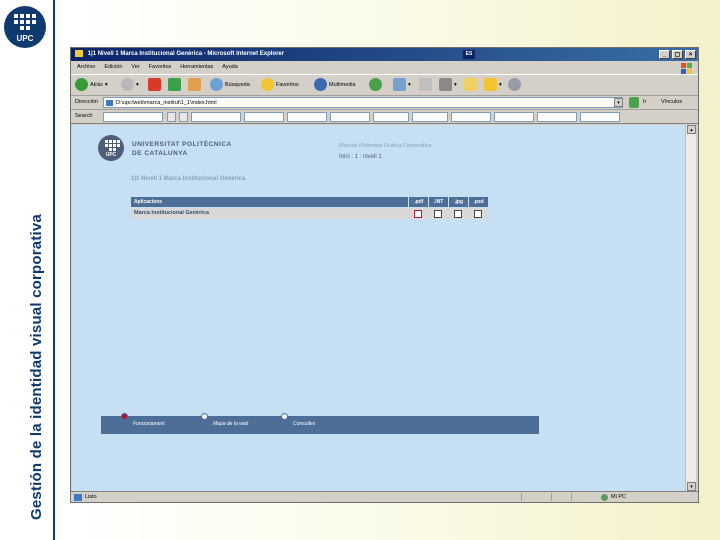 This screenshot has height=540, width=720. I want to click on format-header-jpg: .jpg, so click(458, 202).